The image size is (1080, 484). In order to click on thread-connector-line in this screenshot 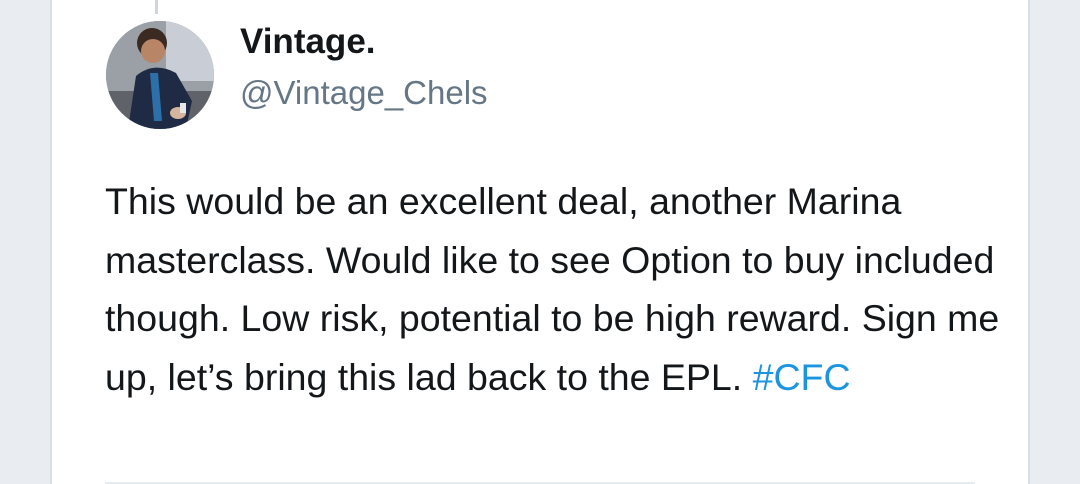, I will do `click(156, 7)`.